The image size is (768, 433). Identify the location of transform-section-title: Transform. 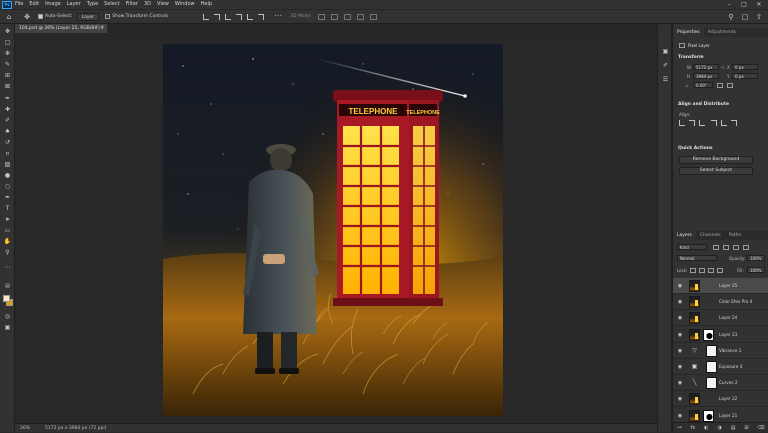
(691, 57).